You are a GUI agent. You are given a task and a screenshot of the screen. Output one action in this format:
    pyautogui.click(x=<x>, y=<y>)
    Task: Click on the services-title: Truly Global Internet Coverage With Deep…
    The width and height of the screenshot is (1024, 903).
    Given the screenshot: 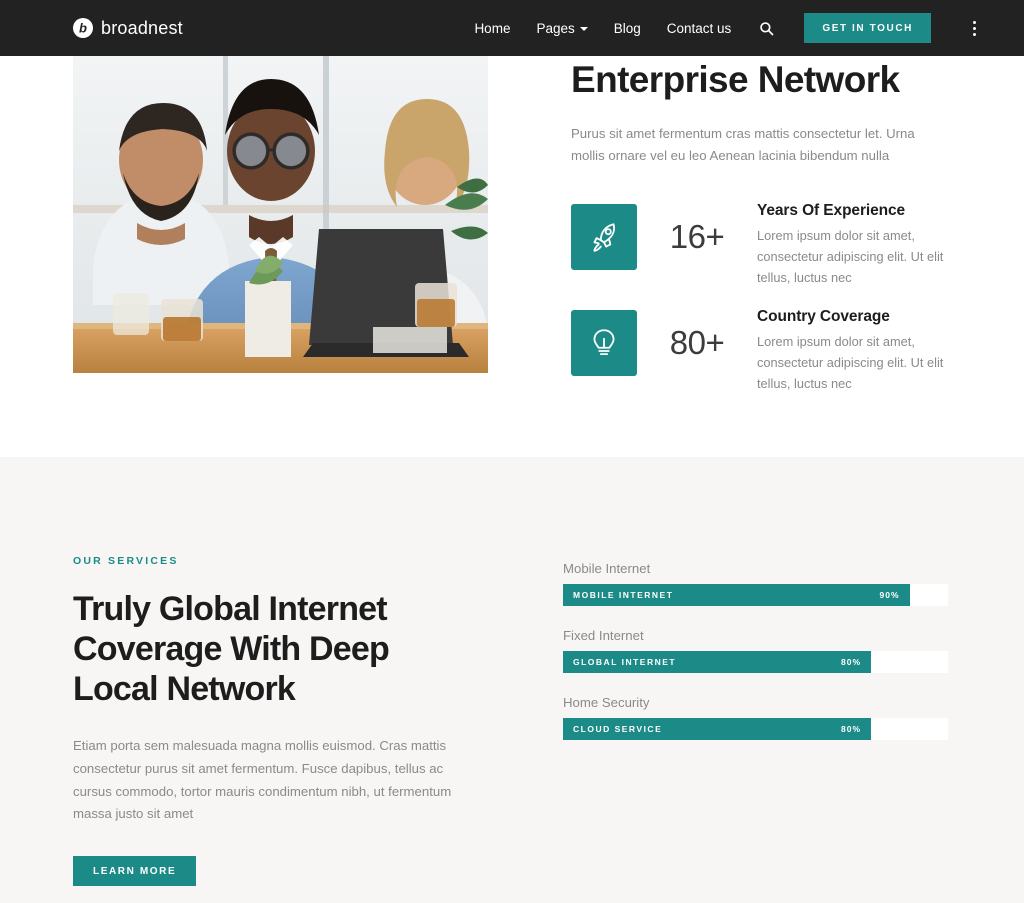 What is the action you would take?
    pyautogui.click(x=231, y=649)
    